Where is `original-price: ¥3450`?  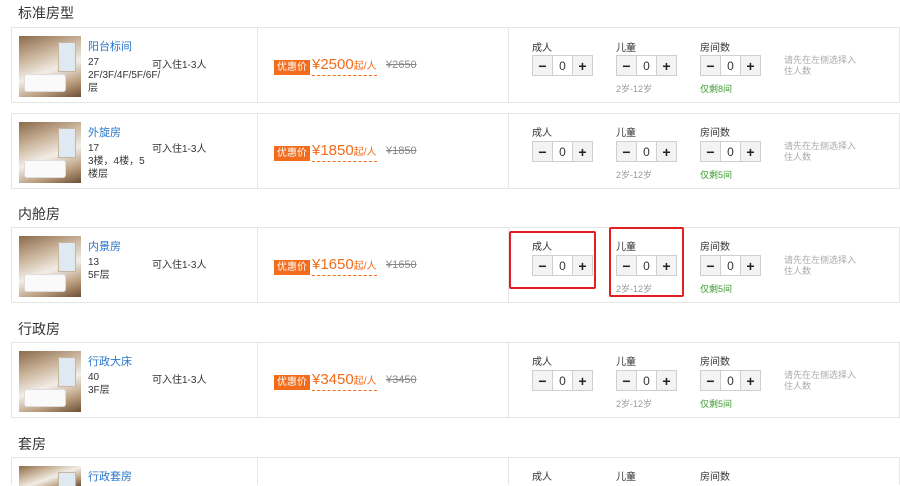 original-price: ¥3450 is located at coordinates (401, 380).